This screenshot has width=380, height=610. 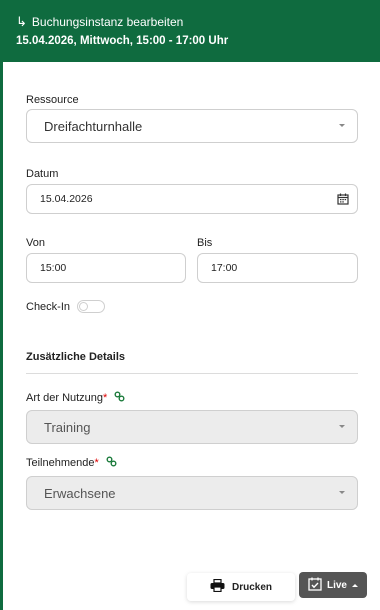 What do you see at coordinates (224, 268) in the screenshot?
I see `to-time-value: 17:00` at bounding box center [224, 268].